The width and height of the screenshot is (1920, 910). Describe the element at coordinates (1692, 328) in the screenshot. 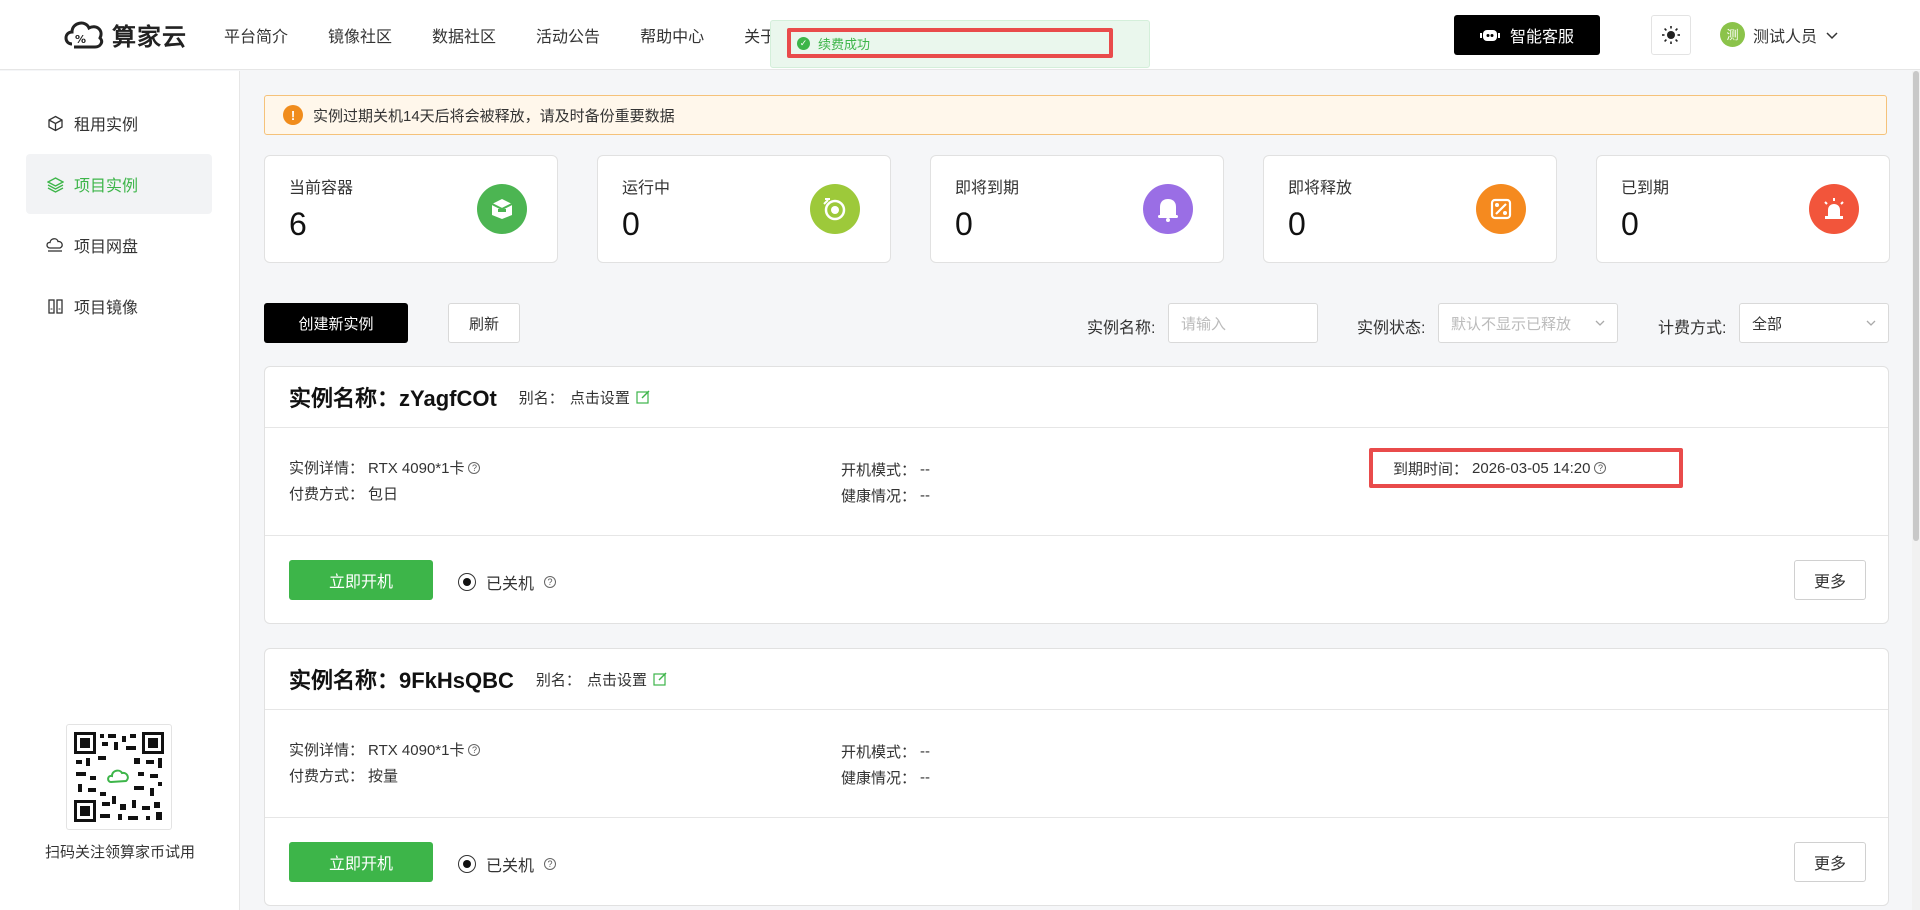

I see `billing-label: 计费方式:` at that location.